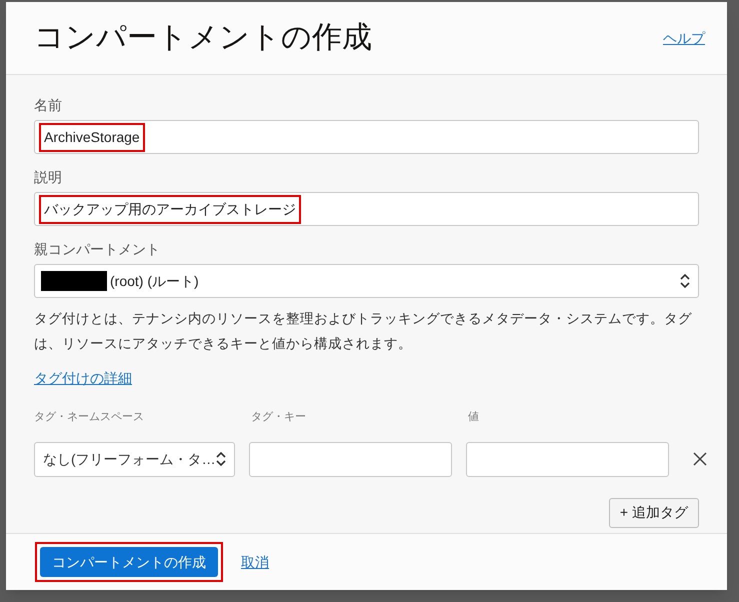 This screenshot has width=739, height=602. What do you see at coordinates (255, 562) in the screenshot?
I see `cancel-link: 取消` at bounding box center [255, 562].